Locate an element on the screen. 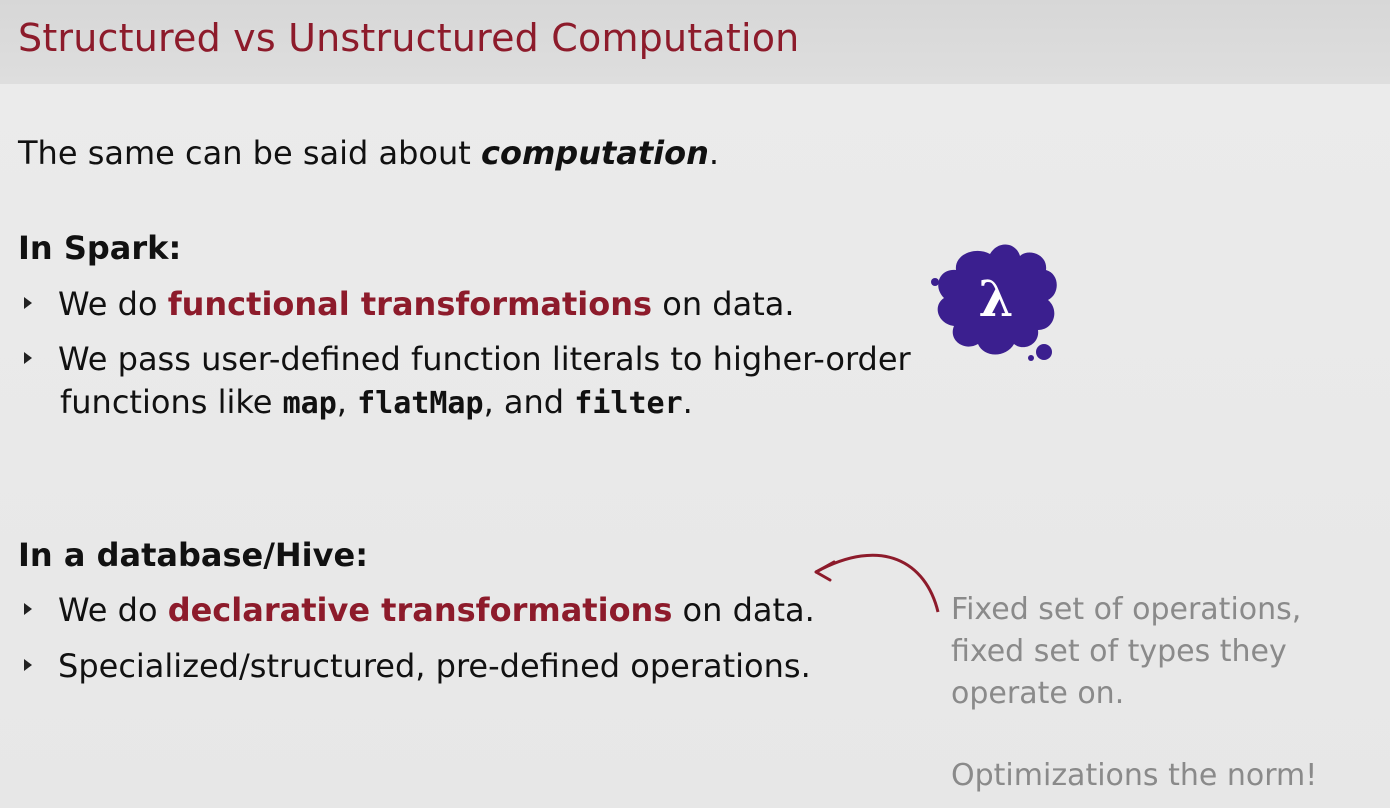 The width and height of the screenshot is (1390, 808). bullet-text: functions like is located at coordinates (171, 402).